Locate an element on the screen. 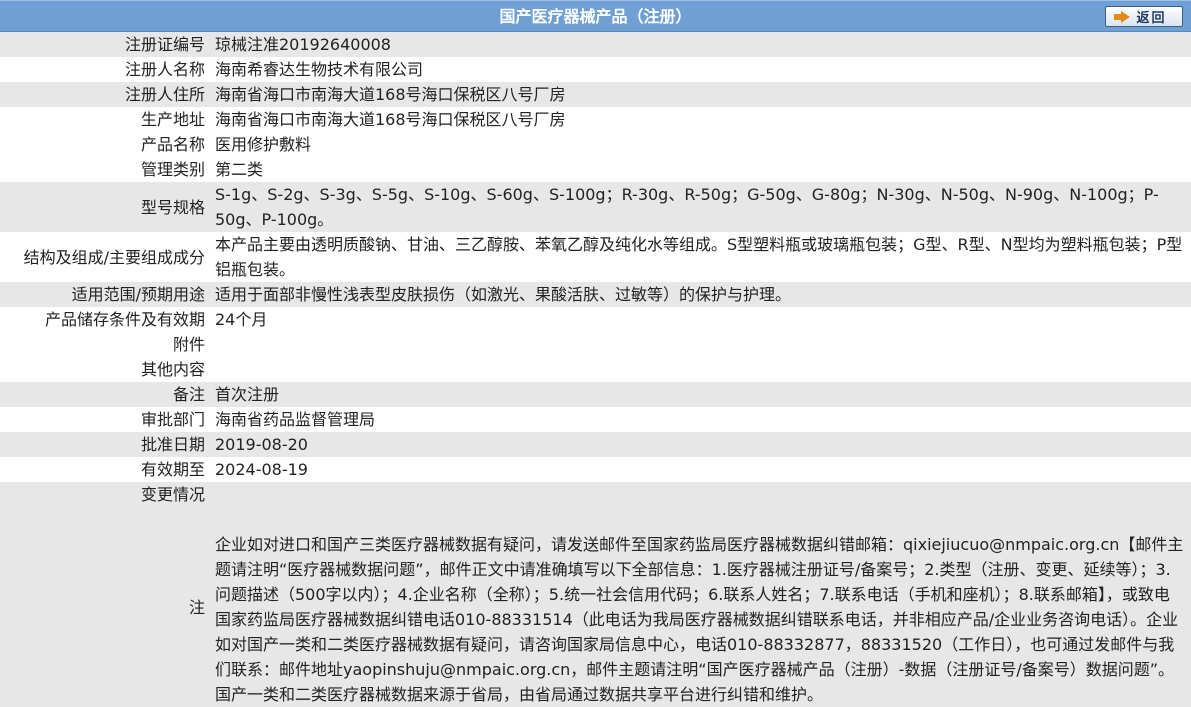  field-value: 琼械注准20192640008 is located at coordinates (700, 44).